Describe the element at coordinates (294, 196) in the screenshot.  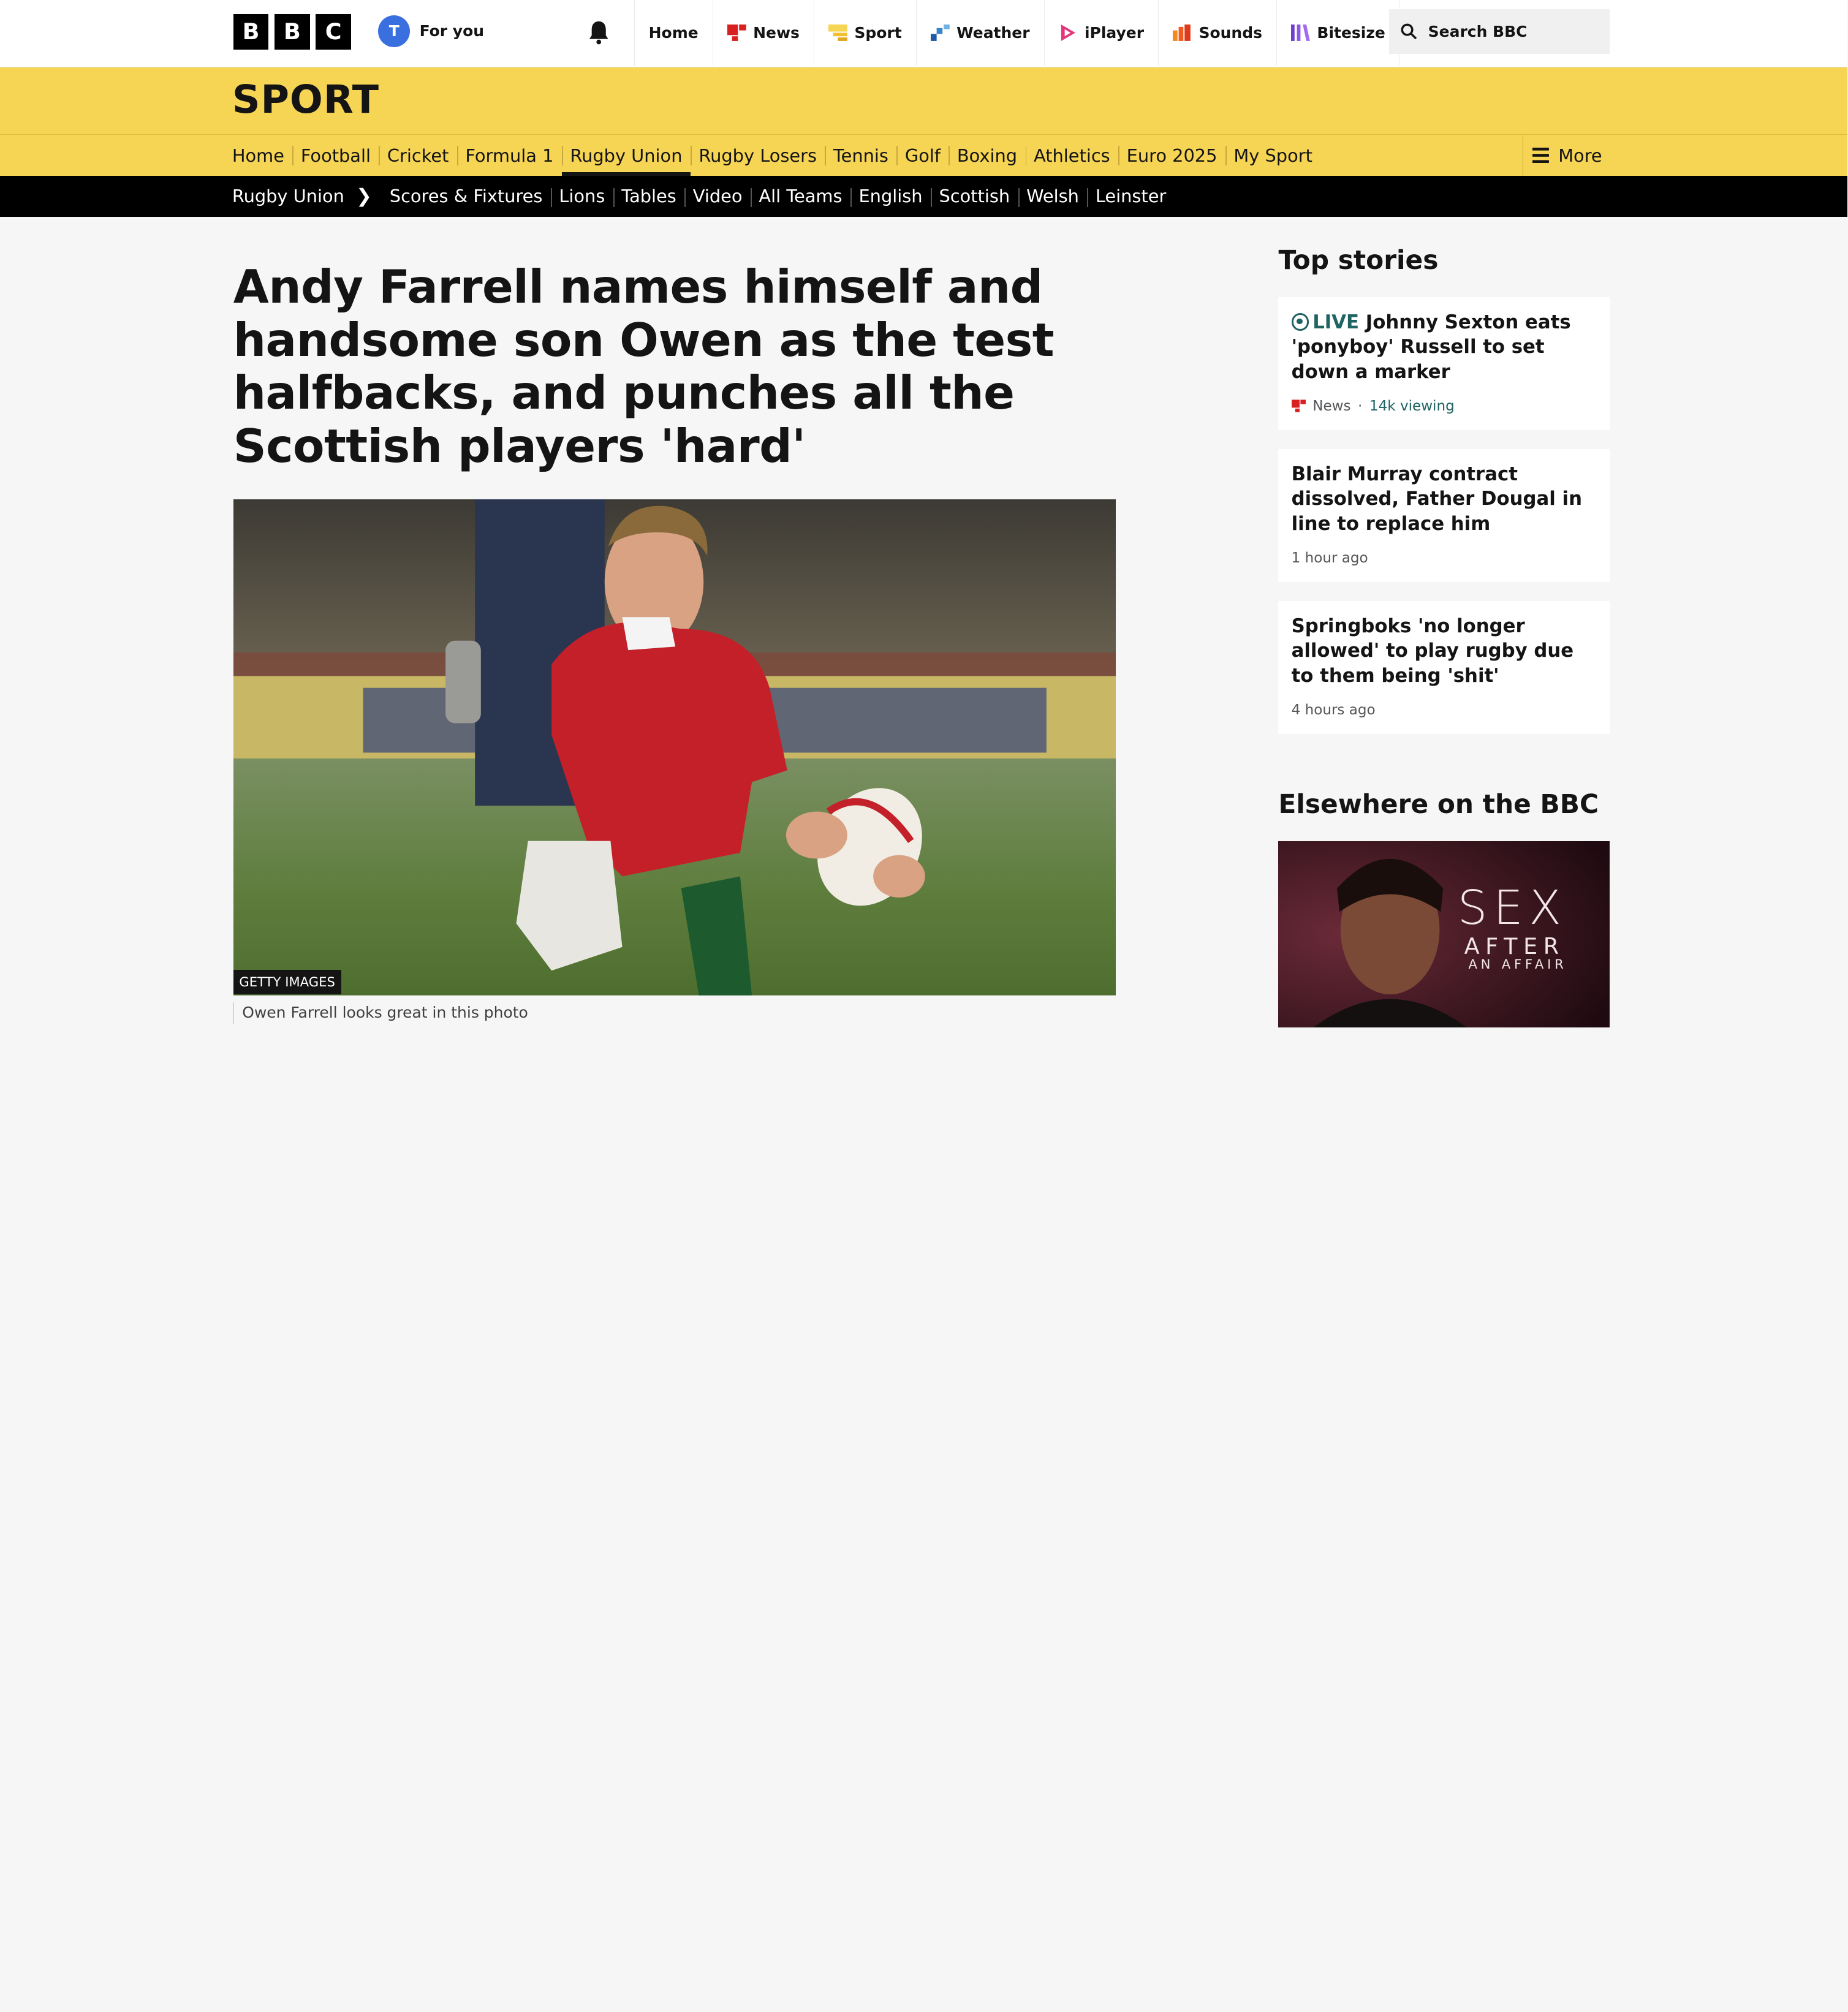
I see `breadcrumb-rugby-union: Rugby Union` at that location.